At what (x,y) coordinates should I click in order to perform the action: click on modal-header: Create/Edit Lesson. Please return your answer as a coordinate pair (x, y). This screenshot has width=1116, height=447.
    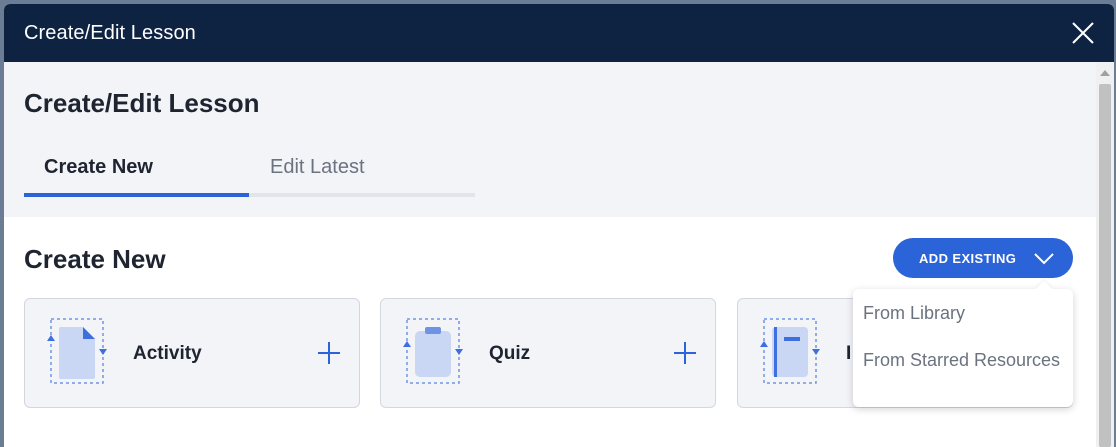
    Looking at the image, I should click on (559, 33).